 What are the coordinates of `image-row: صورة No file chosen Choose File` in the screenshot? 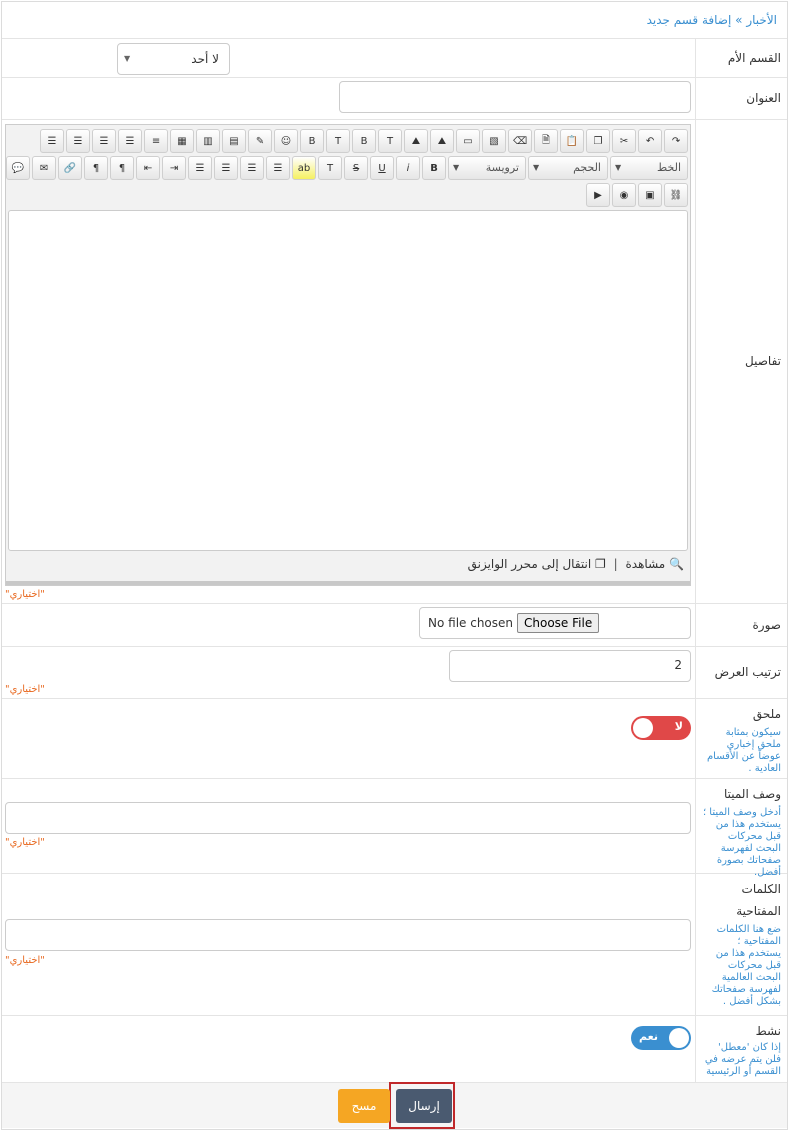 It's located at (394, 625).